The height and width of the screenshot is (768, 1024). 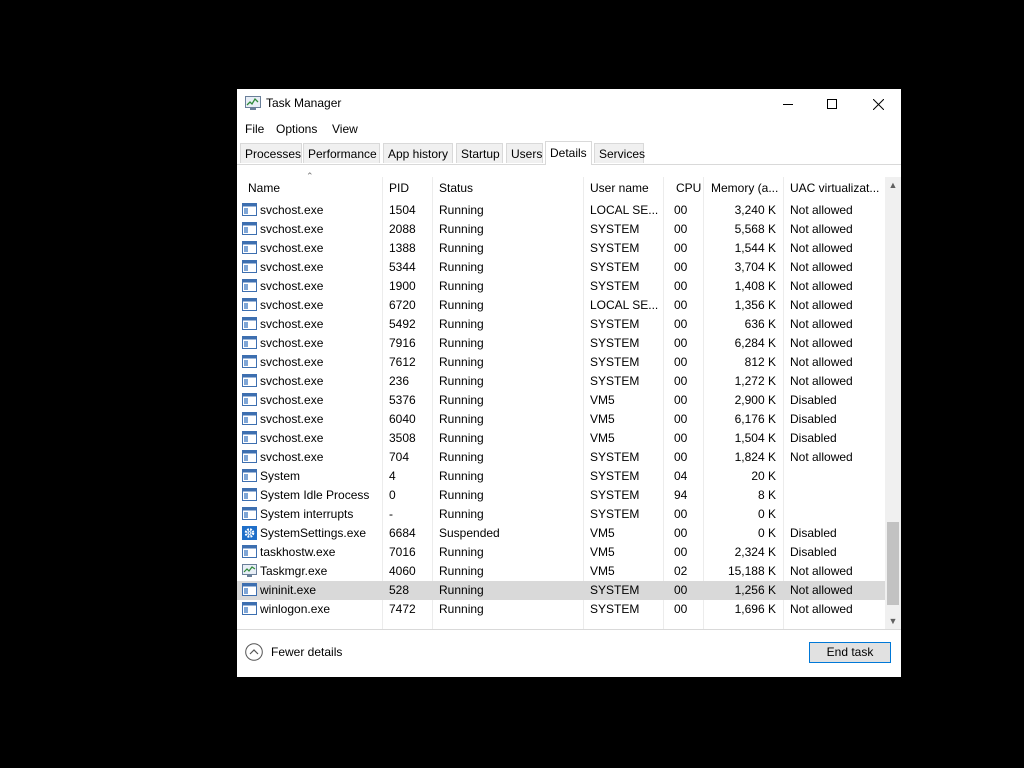 I want to click on cell-memory: 1,504 K, so click(x=755, y=438).